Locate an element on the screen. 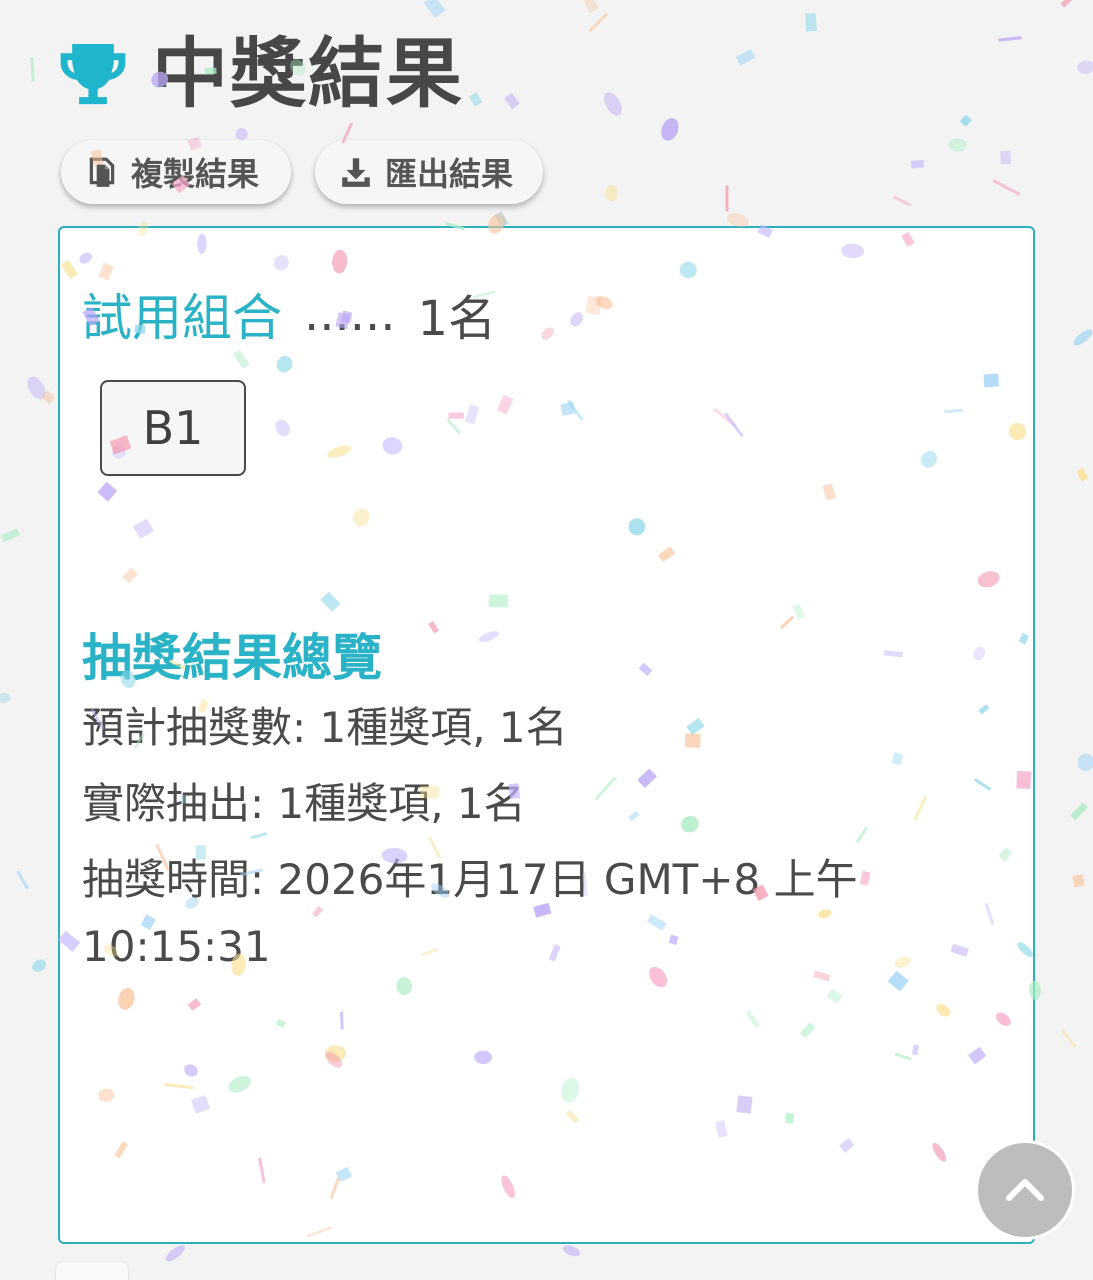 Image resolution: width=1093 pixels, height=1280 pixels. scroll-to-top-button is located at coordinates (1025, 1190).